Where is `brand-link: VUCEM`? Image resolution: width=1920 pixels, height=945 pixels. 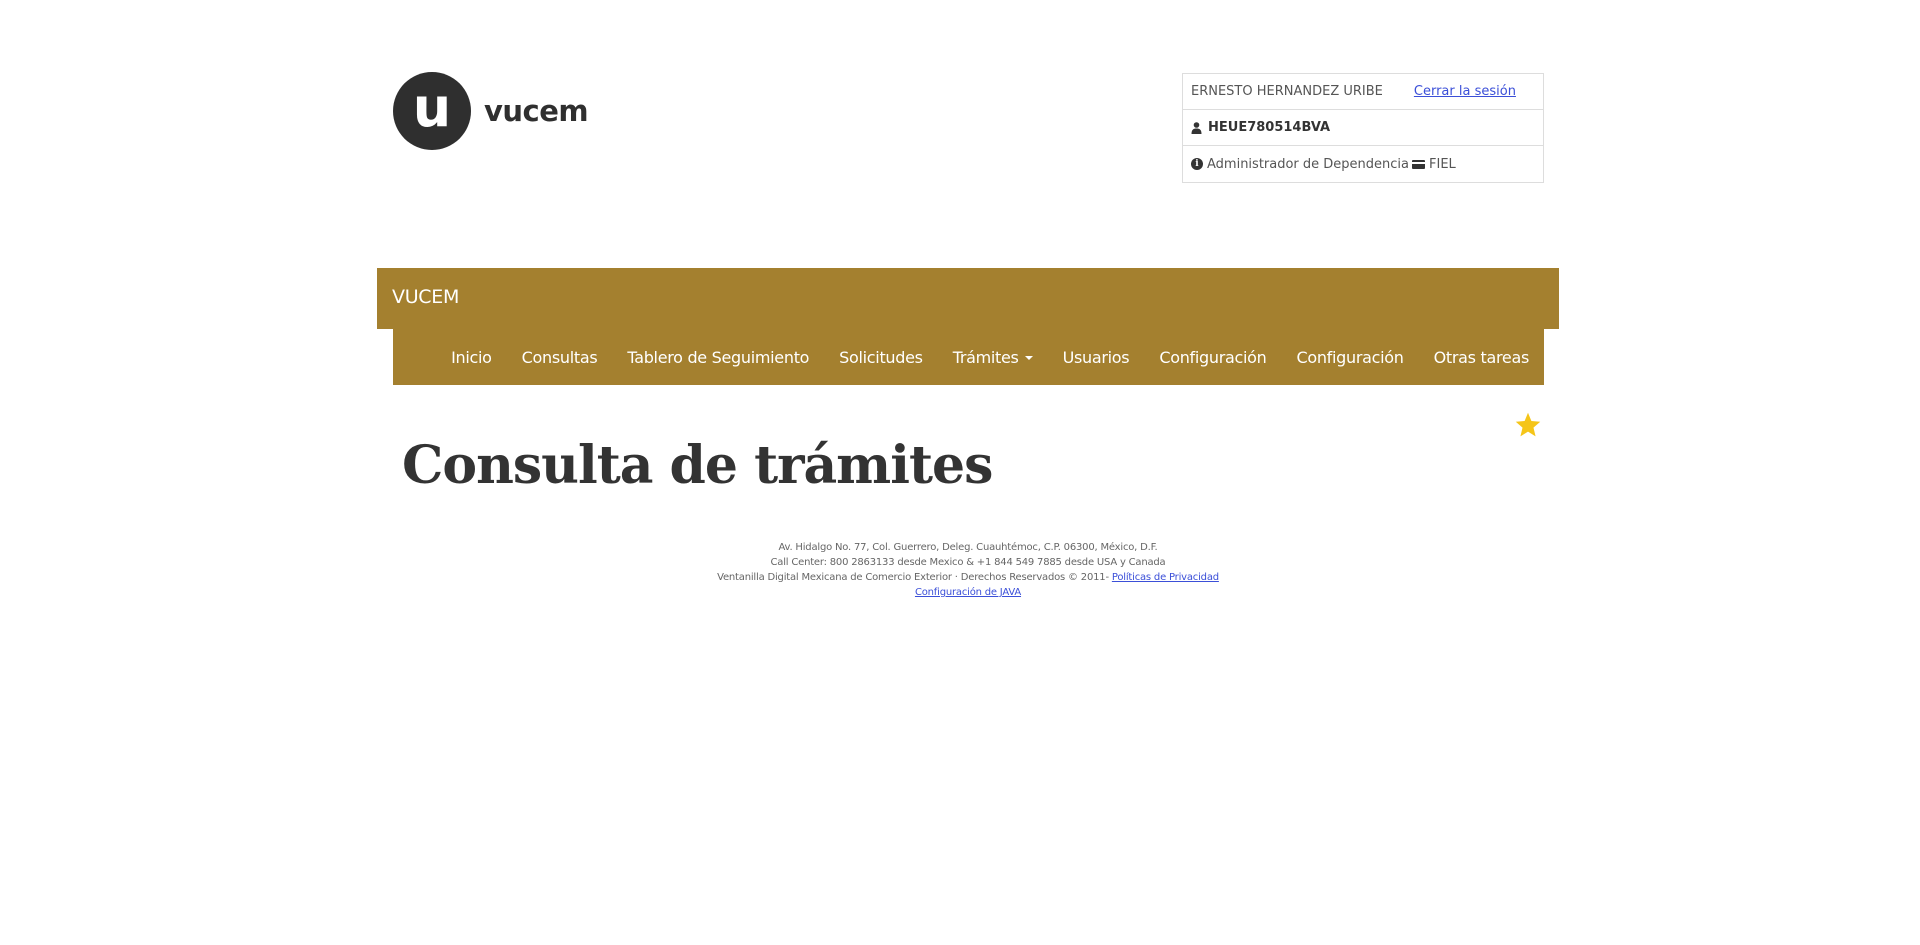
brand-link: VUCEM is located at coordinates (425, 297).